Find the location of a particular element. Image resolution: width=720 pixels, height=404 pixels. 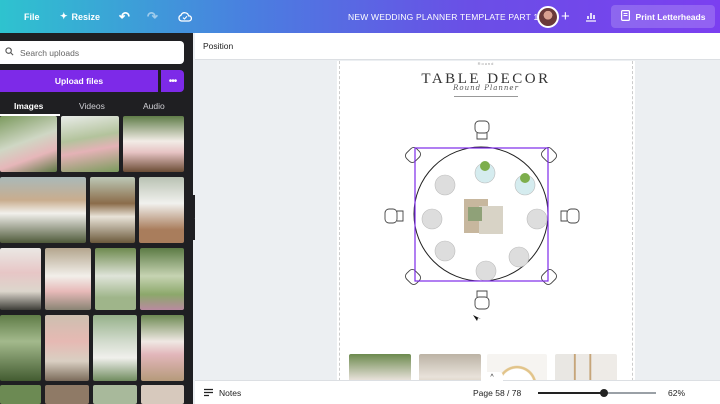

page-small-header: Round is located at coordinates (486, 63).